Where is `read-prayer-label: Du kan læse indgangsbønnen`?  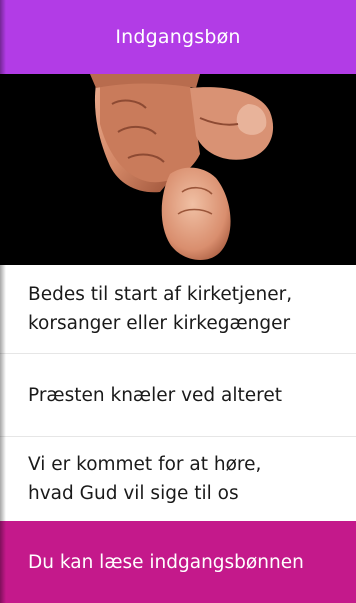
read-prayer-label: Du kan læse indgangsbønnen is located at coordinates (166, 562).